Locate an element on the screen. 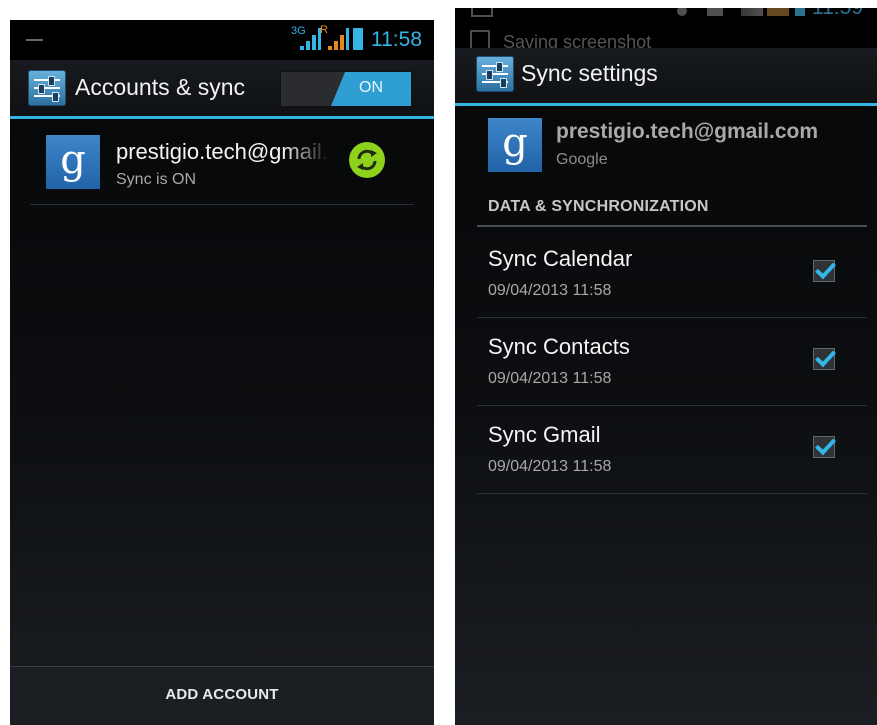 The height and width of the screenshot is (725, 877). account-row: g prestigio.tech@gmail.com Sync is ON is located at coordinates (222, 161).